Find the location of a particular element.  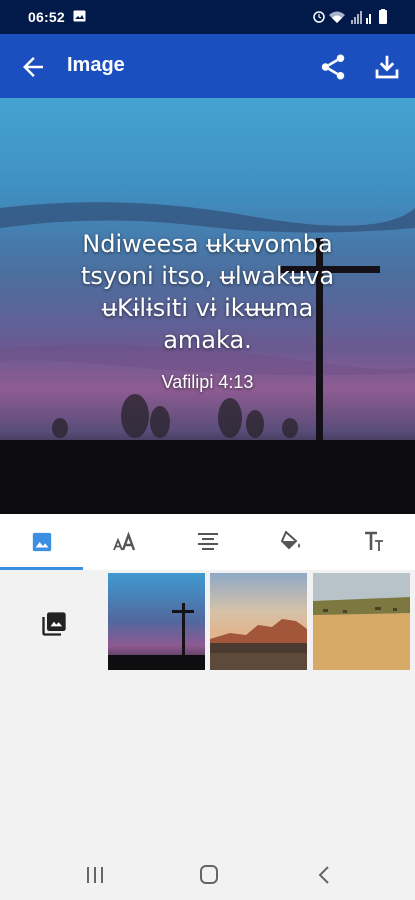

tab-font is located at coordinates (124, 542).